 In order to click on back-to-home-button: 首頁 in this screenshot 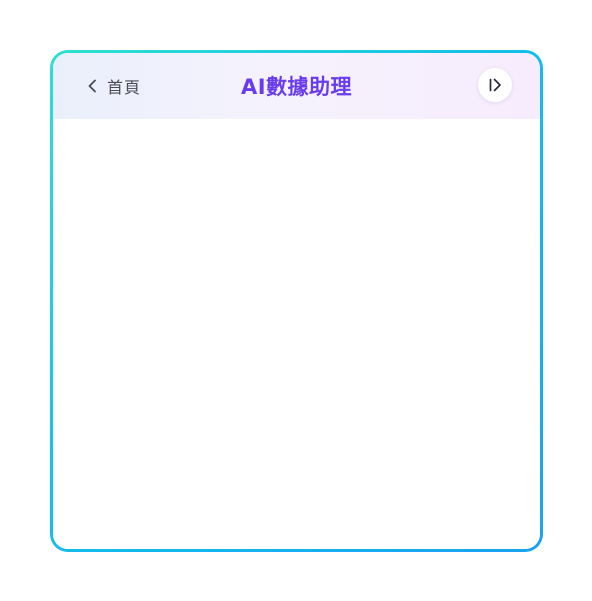, I will do `click(114, 86)`.